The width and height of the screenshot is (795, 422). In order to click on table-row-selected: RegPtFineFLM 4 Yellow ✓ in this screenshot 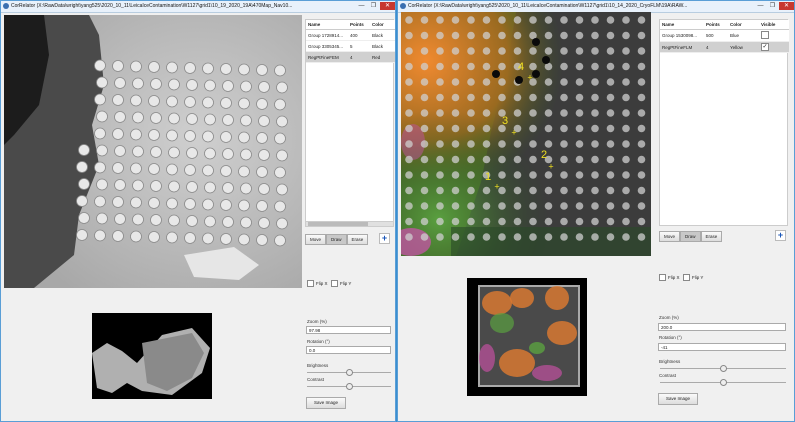, I will do `click(724, 47)`.